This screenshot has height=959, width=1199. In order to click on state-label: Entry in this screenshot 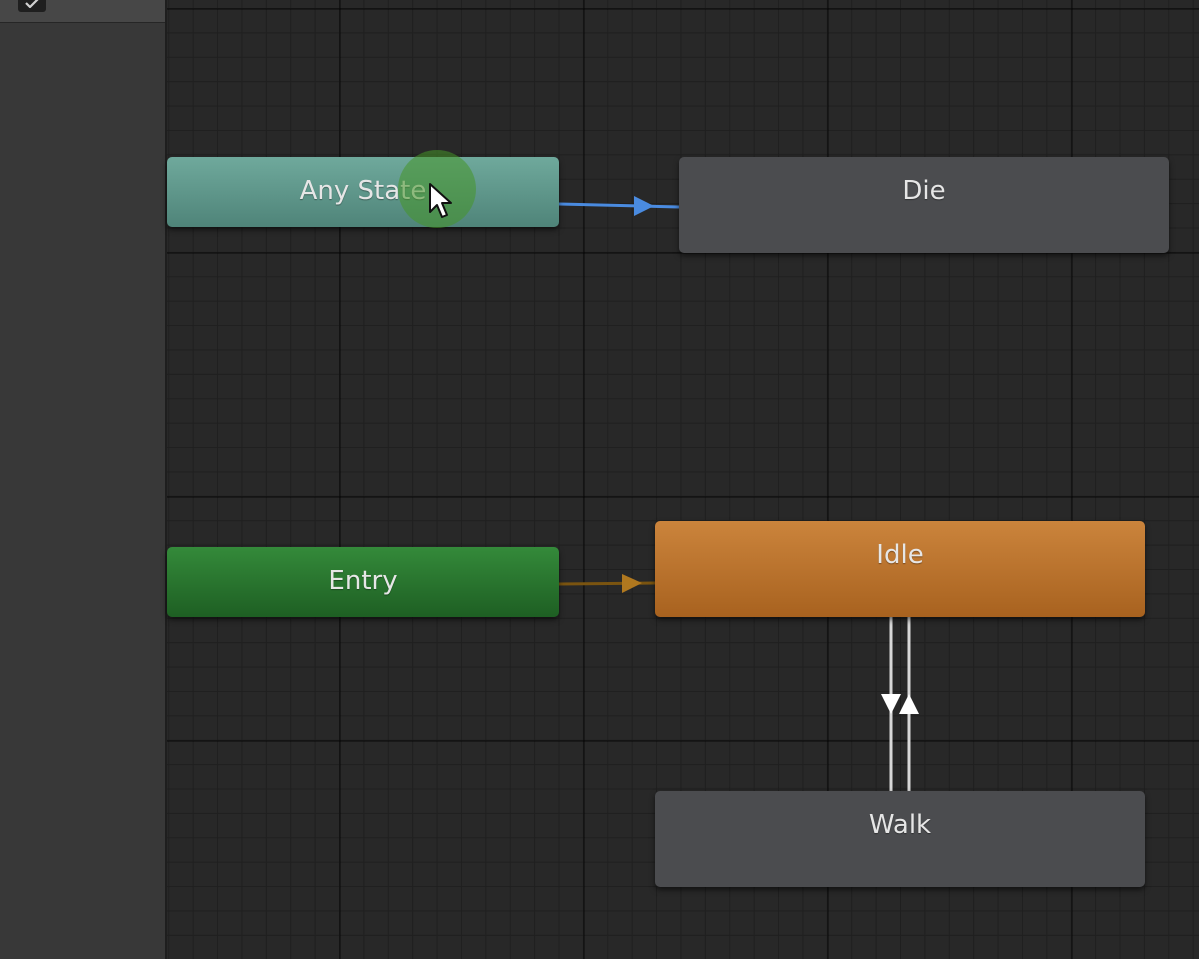, I will do `click(363, 581)`.